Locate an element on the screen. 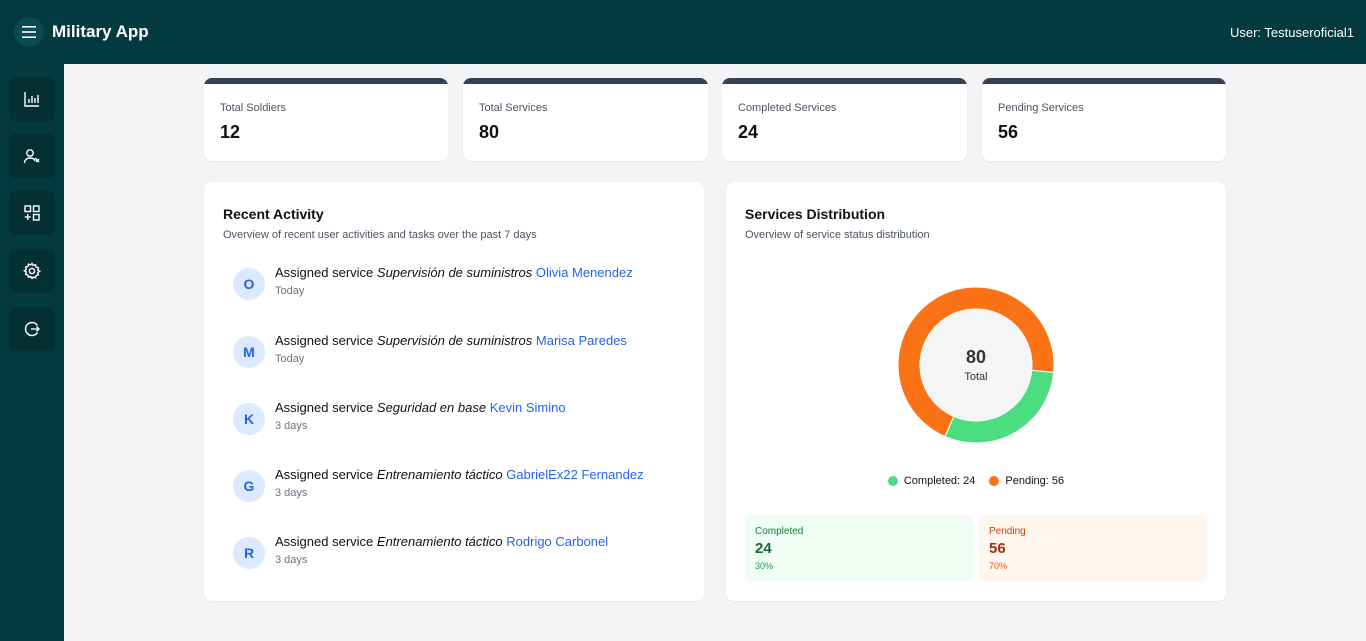 This screenshot has width=1366, height=641. grid-add-icon is located at coordinates (32, 213).